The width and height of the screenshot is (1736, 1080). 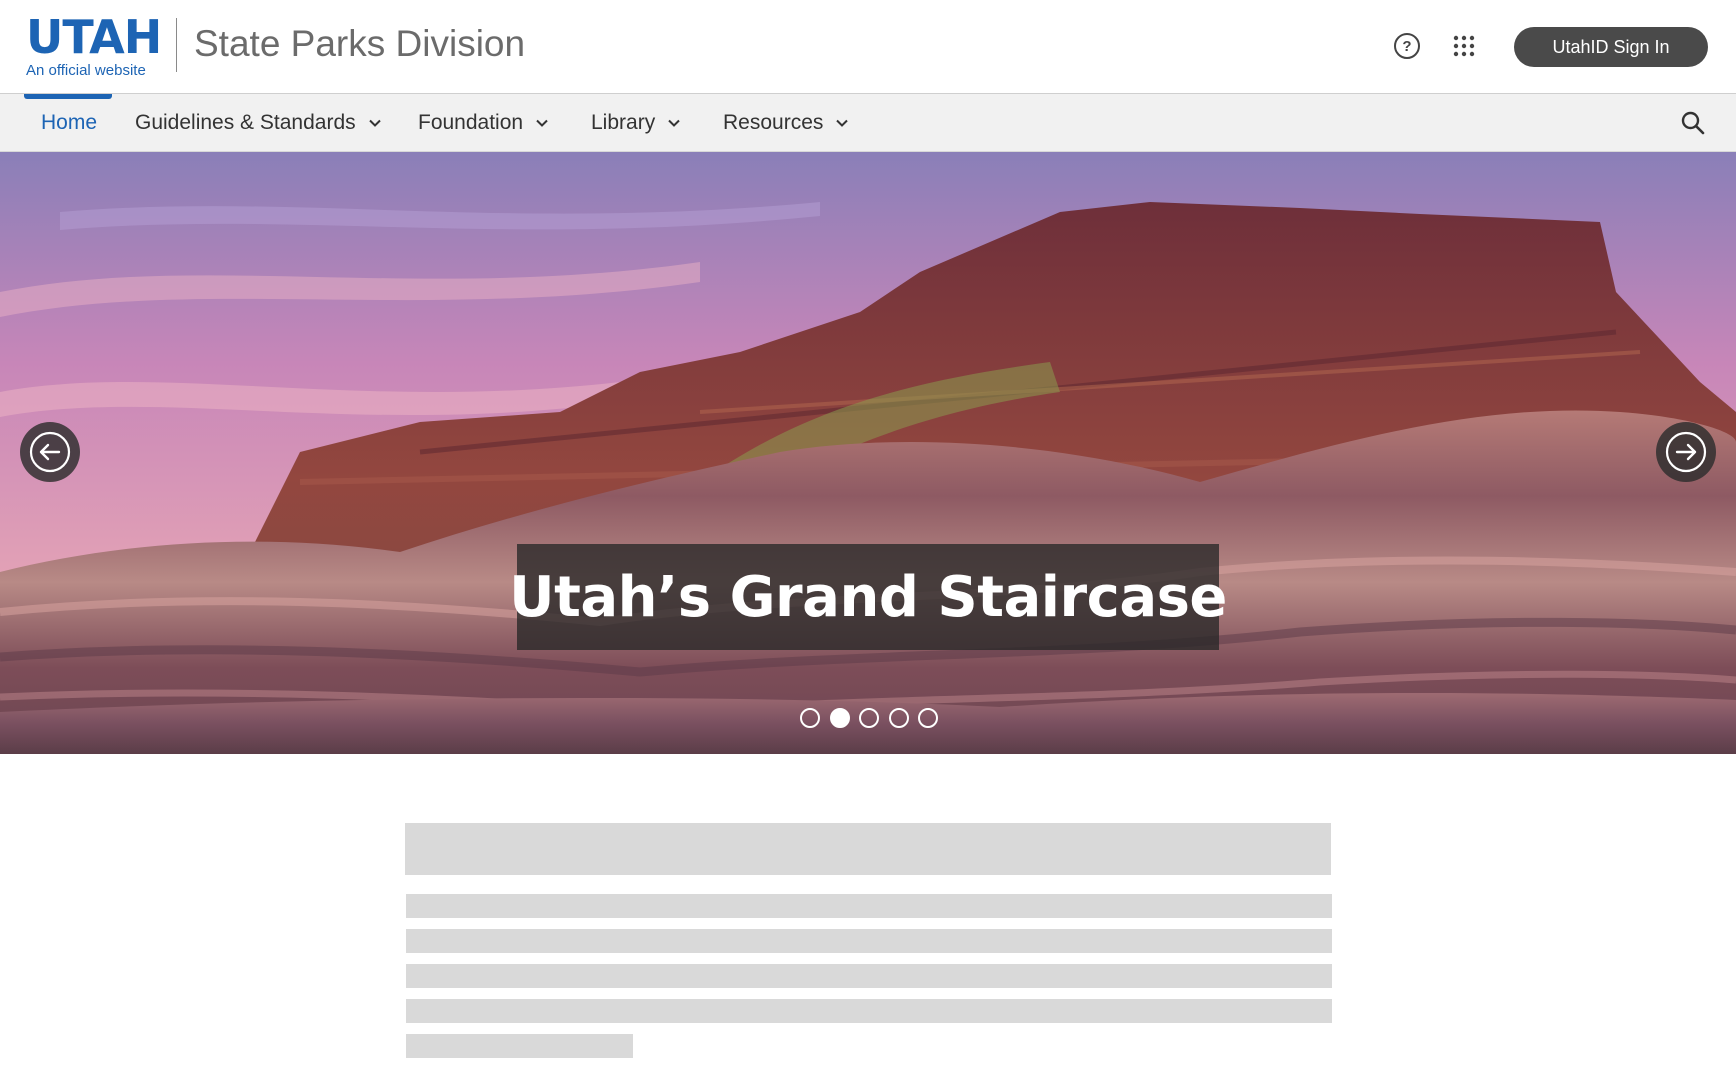 I want to click on slide-caption-text: Utah’s Grand Staircase, so click(x=868, y=597).